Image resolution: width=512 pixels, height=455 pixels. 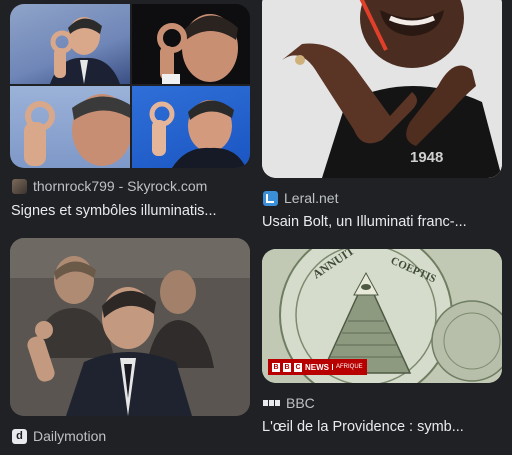 What do you see at coordinates (19, 436) in the screenshot?
I see `dailymotion-favicon-icon: d` at bounding box center [19, 436].